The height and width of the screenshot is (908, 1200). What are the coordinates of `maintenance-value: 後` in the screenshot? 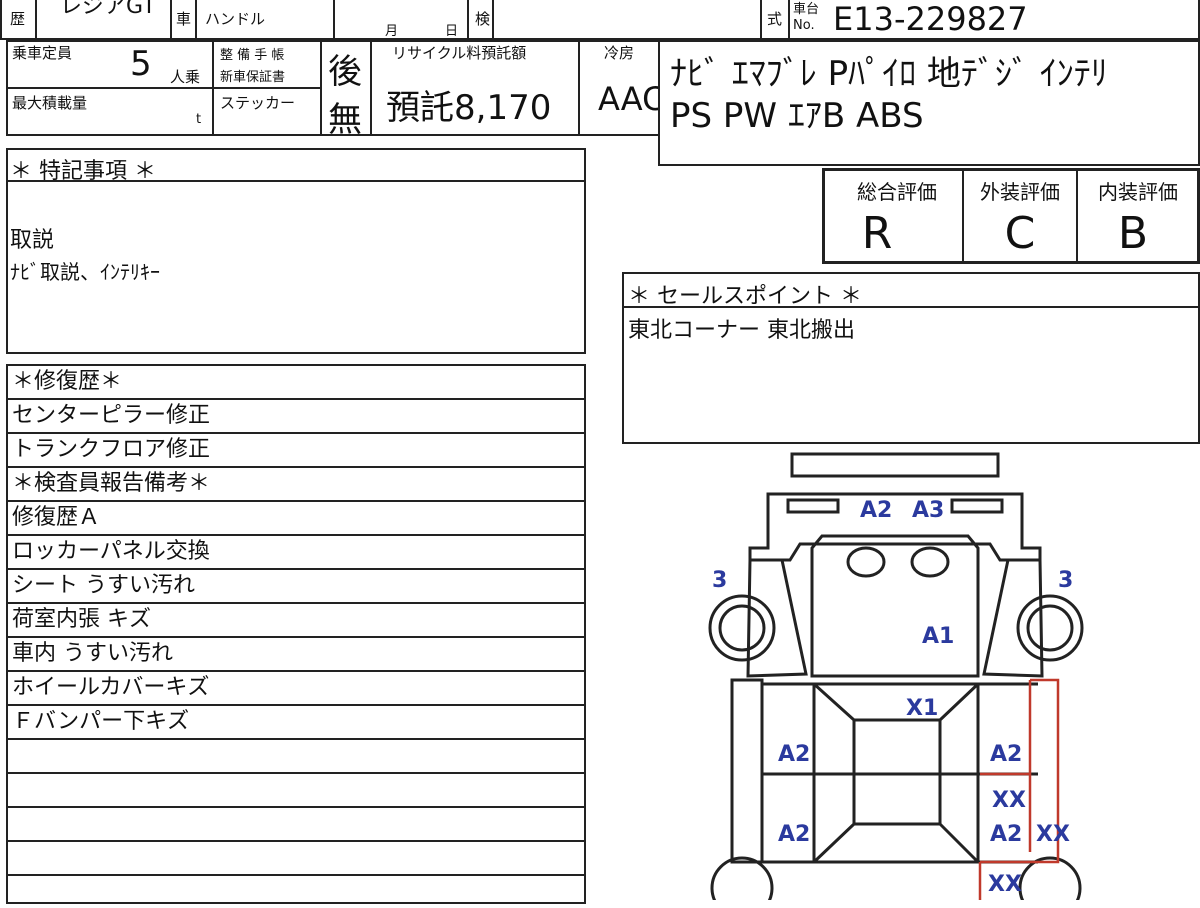 It's located at (345, 72).